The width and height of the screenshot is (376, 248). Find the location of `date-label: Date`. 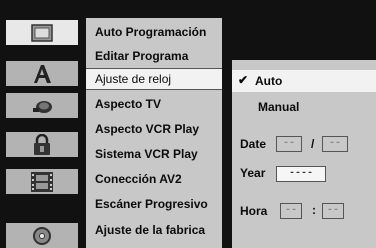

date-label: Date is located at coordinates (253, 144).